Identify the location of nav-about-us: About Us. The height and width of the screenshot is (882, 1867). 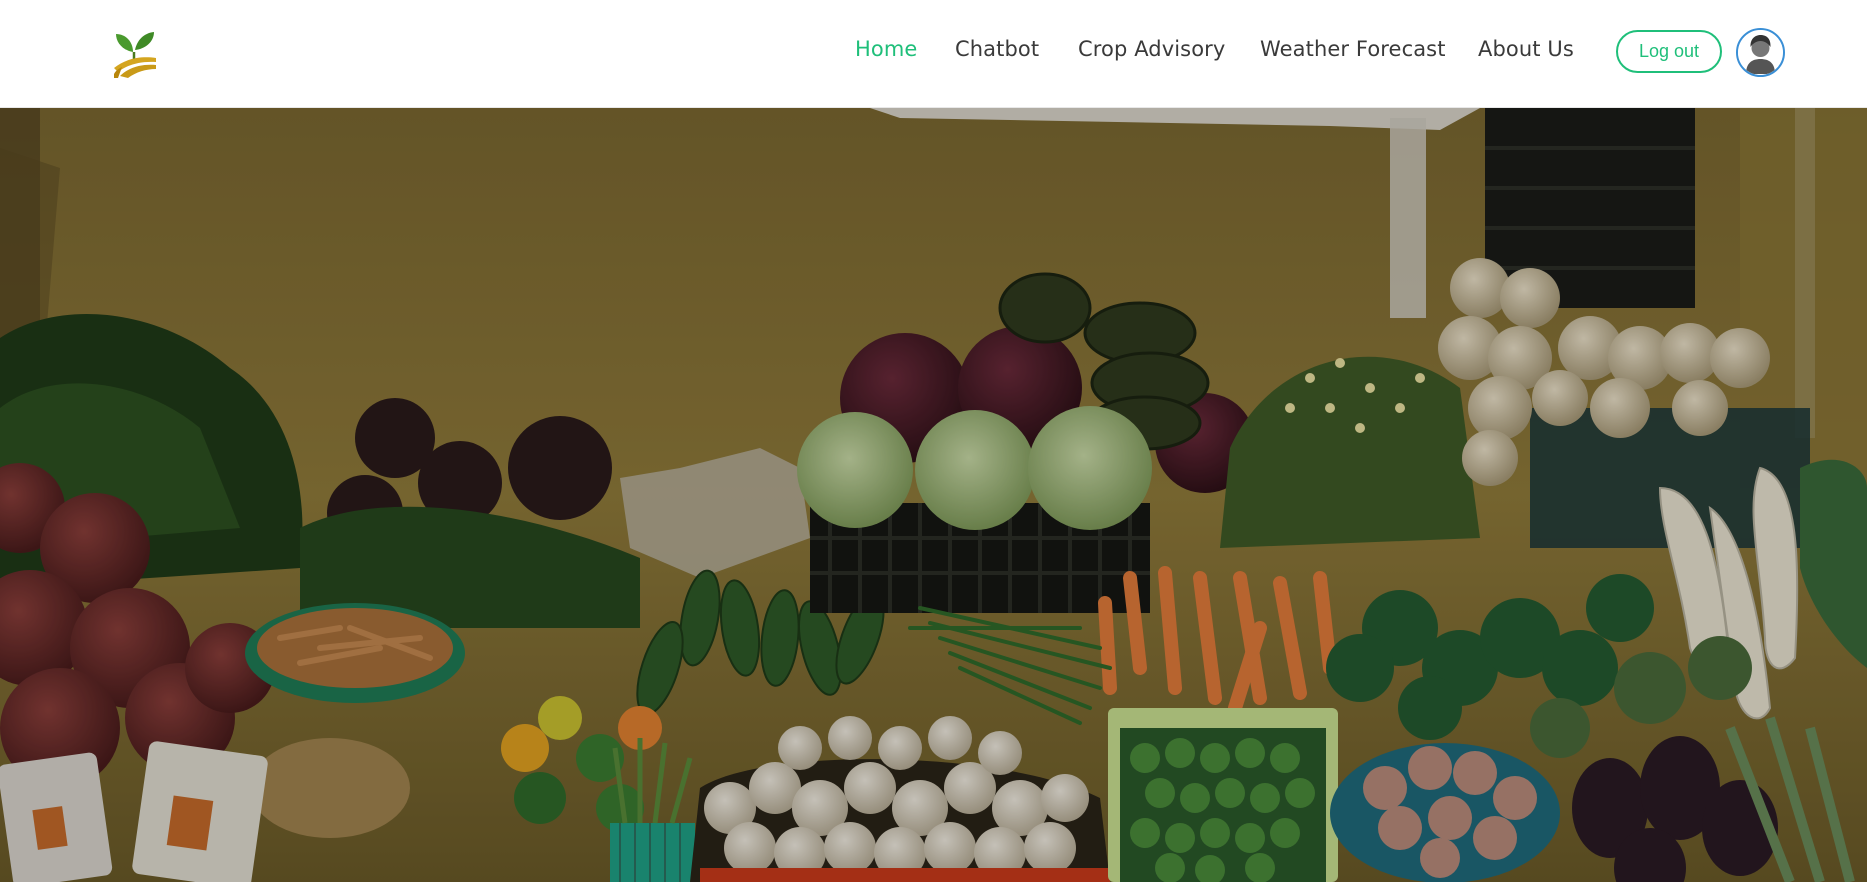
(1526, 49).